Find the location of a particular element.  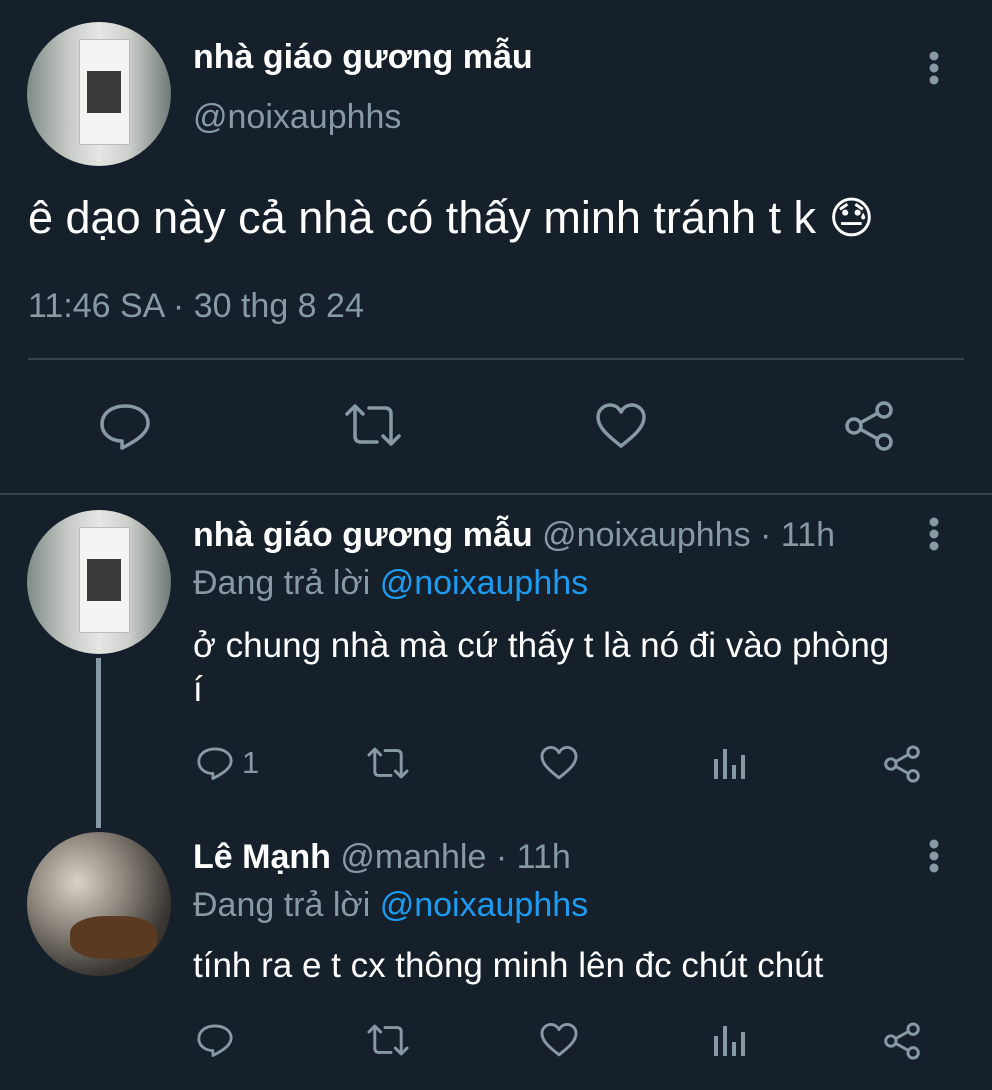

avatar-shape is located at coordinates (113, 937).